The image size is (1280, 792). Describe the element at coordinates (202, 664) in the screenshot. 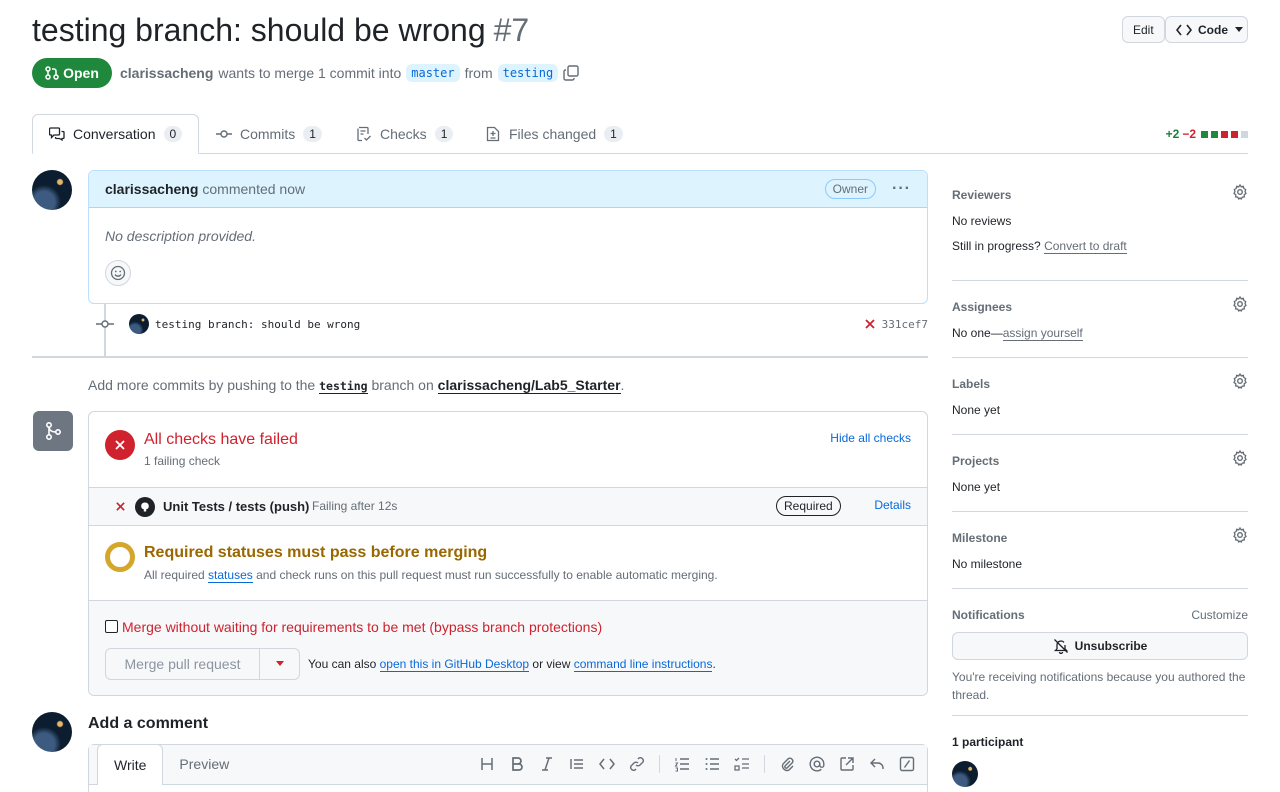

I see `merge-pull-request-button: Merge pull request` at that location.